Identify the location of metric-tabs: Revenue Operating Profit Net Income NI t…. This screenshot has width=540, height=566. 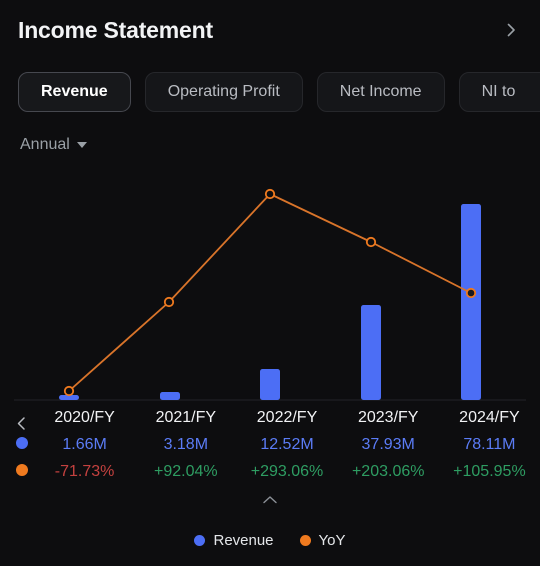
(270, 92).